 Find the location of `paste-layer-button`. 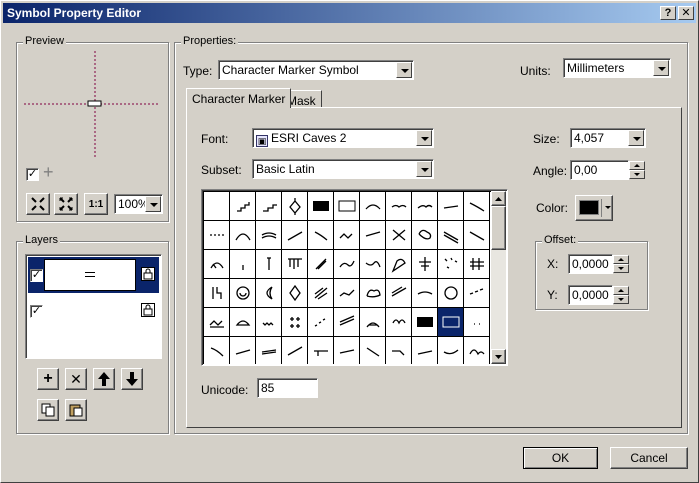

paste-layer-button is located at coordinates (76, 410).